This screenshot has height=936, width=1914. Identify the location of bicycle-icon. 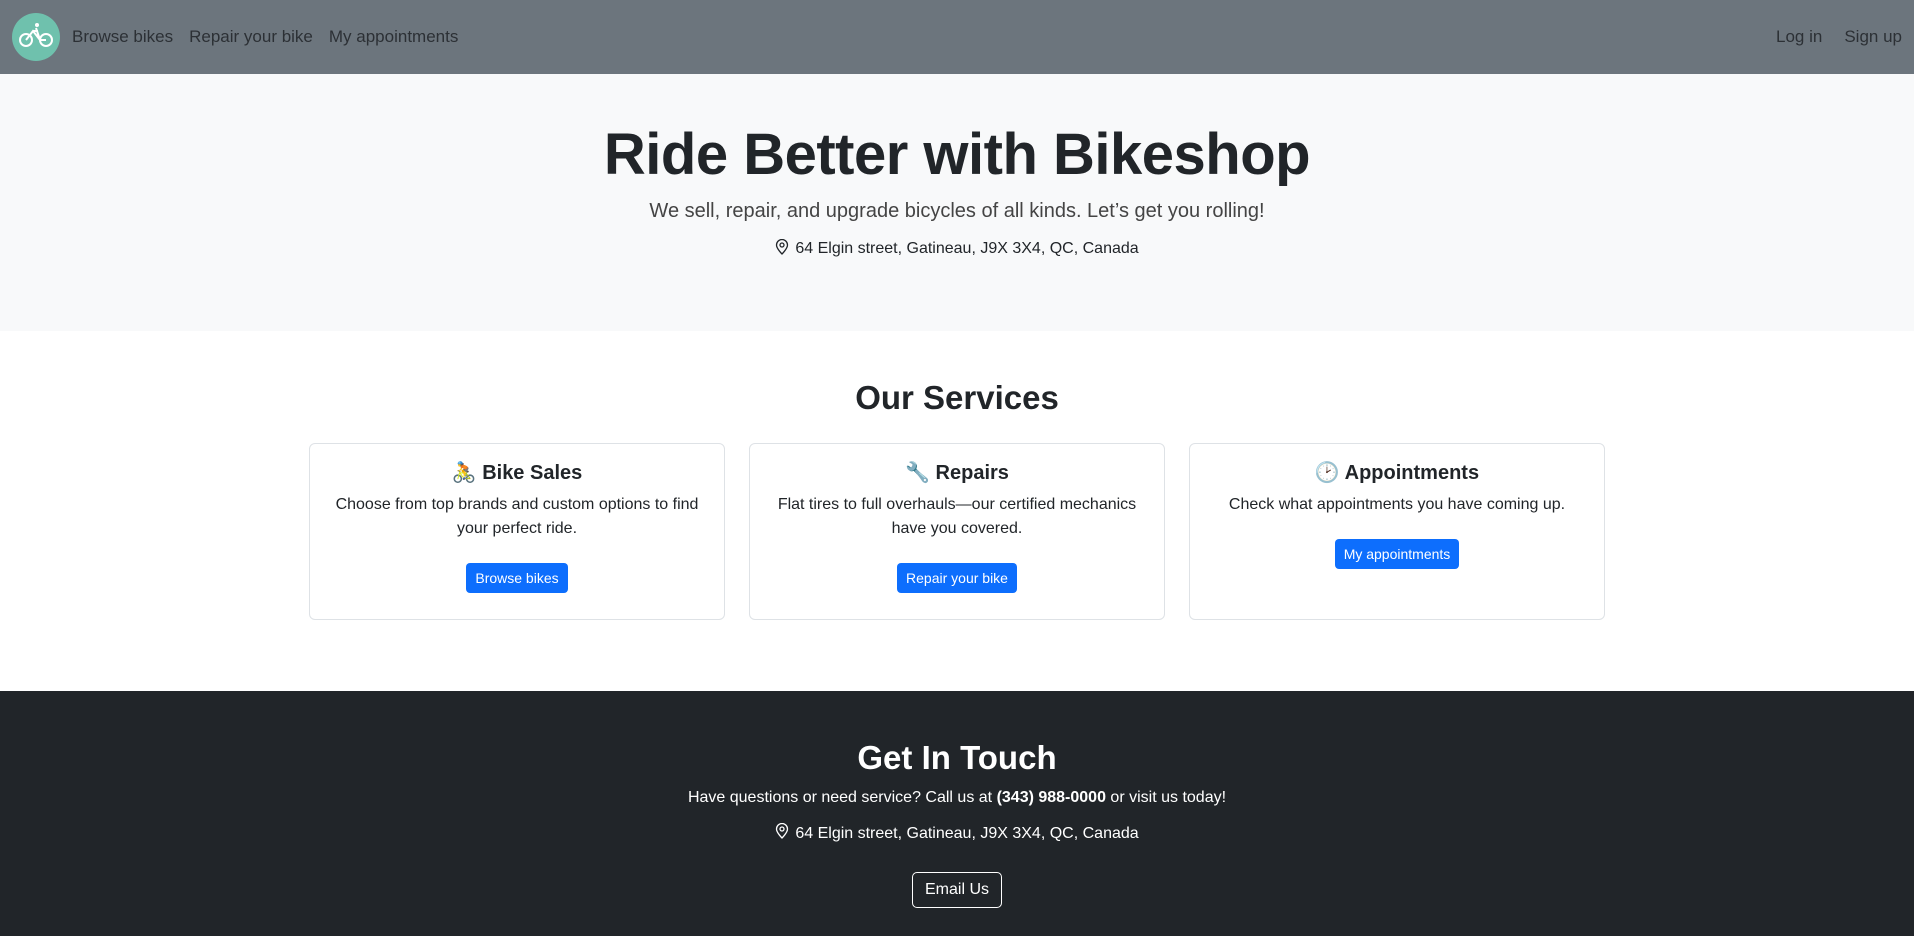
(36, 37).